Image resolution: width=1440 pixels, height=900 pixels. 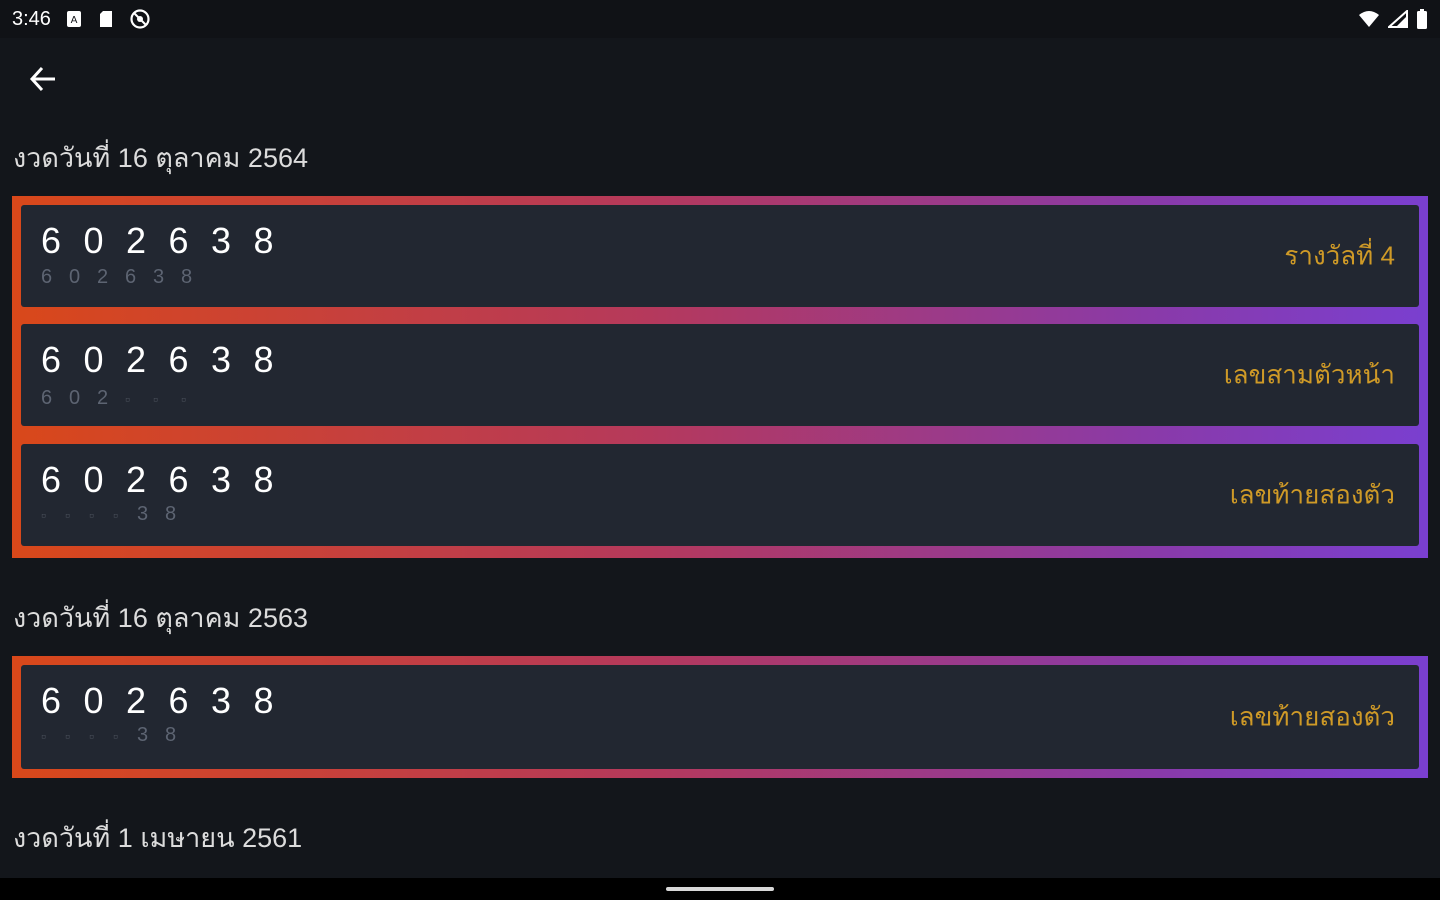 I want to click on sim-icon: A, so click(x=74, y=19).